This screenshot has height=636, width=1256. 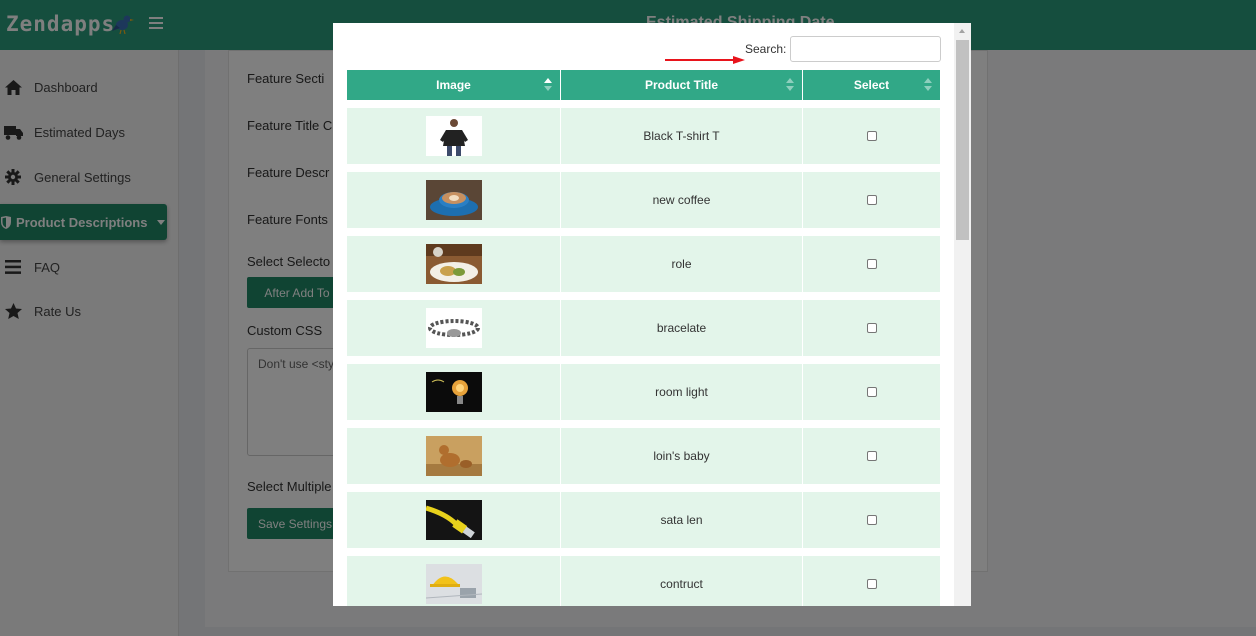 I want to click on table-row: new coffee, so click(x=643, y=200).